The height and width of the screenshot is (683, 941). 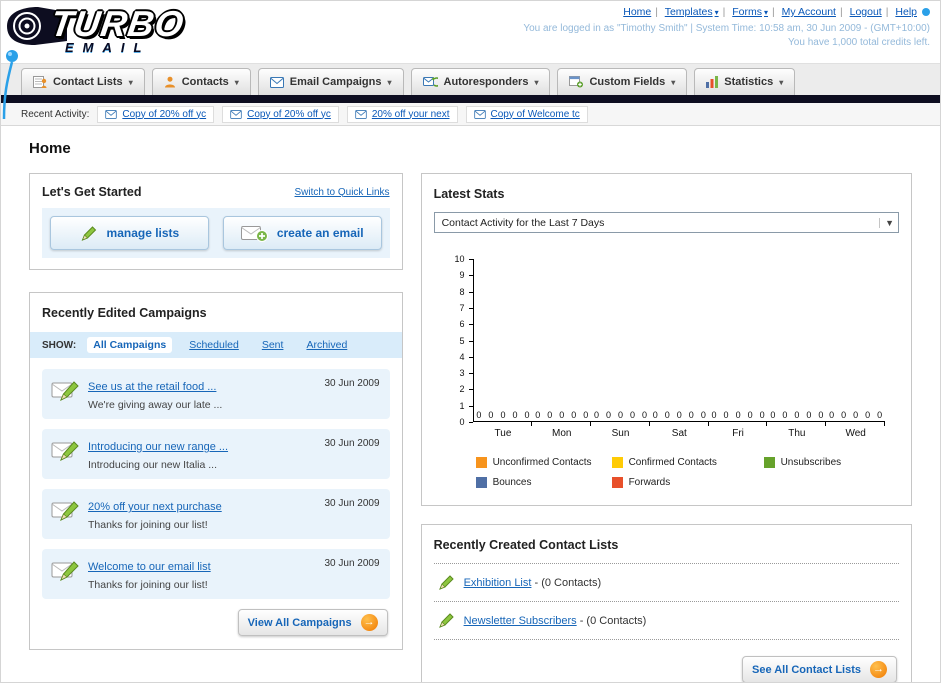 What do you see at coordinates (666, 583) in the screenshot?
I see `contact-list-row: Exhibition List - (0 Contacts)` at bounding box center [666, 583].